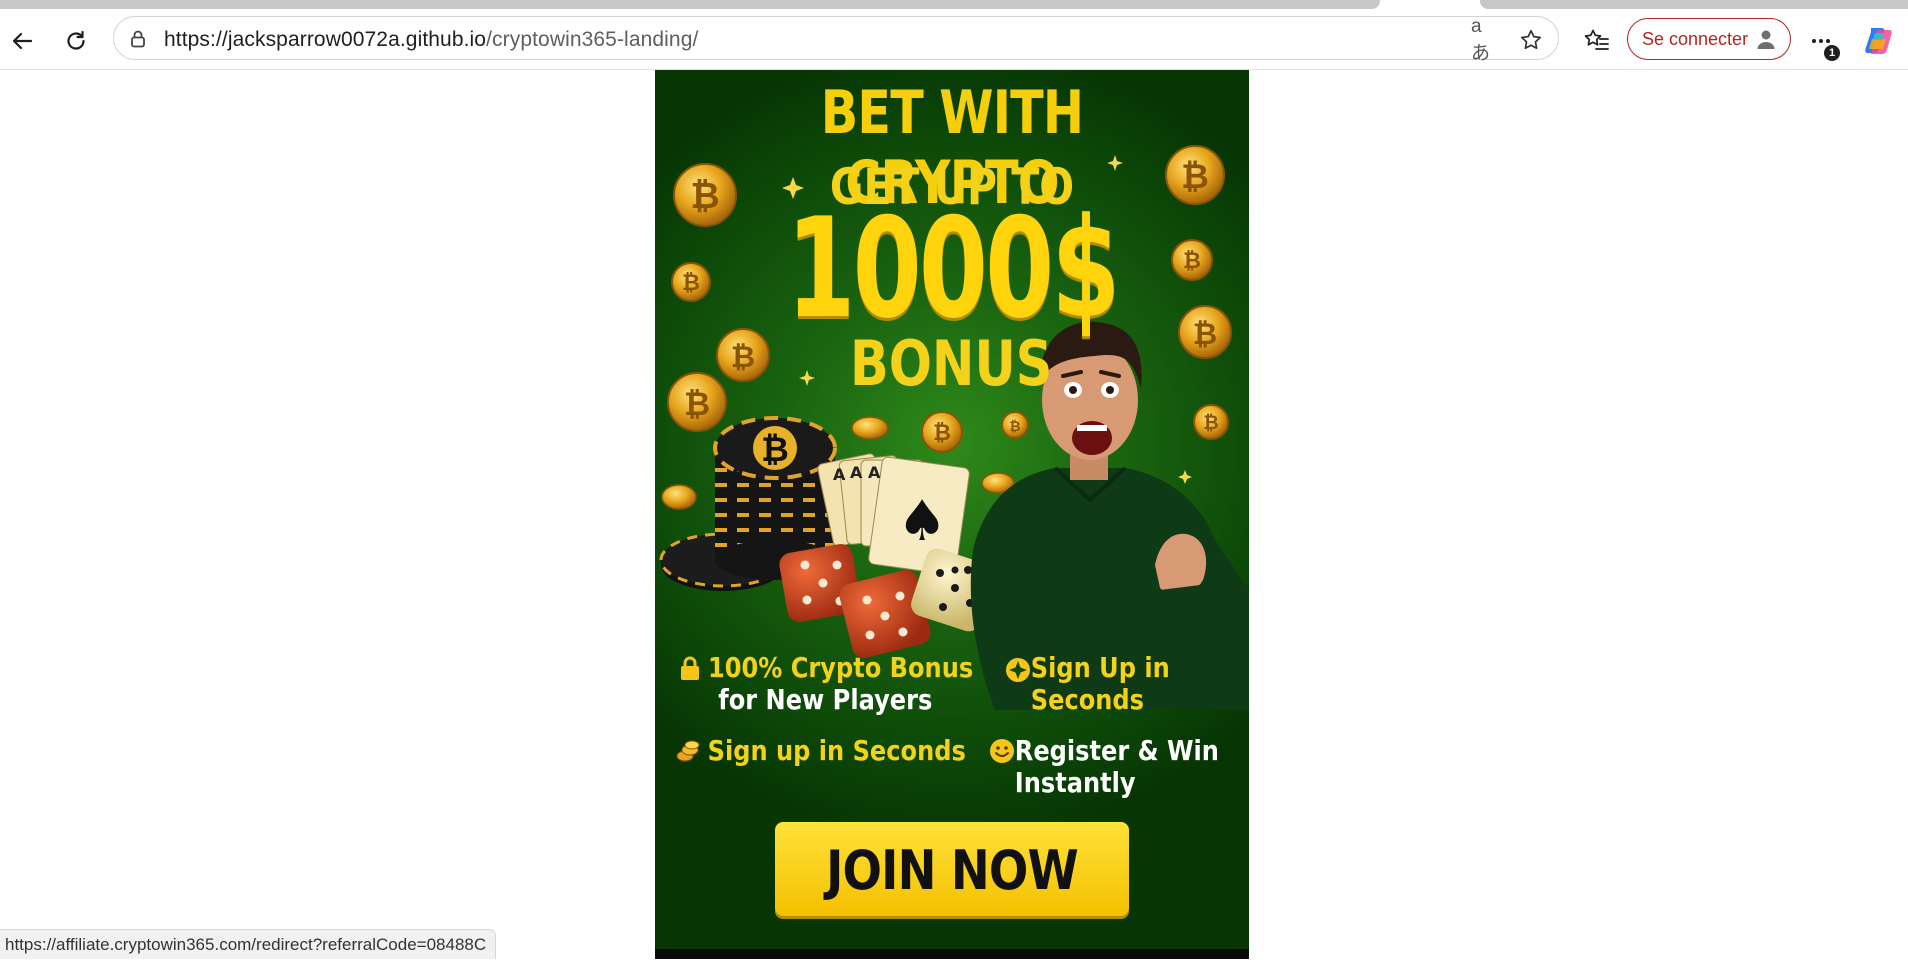  Describe the element at coordinates (1116, 750) in the screenshot. I see `feature-line-1: Register & Win` at that location.